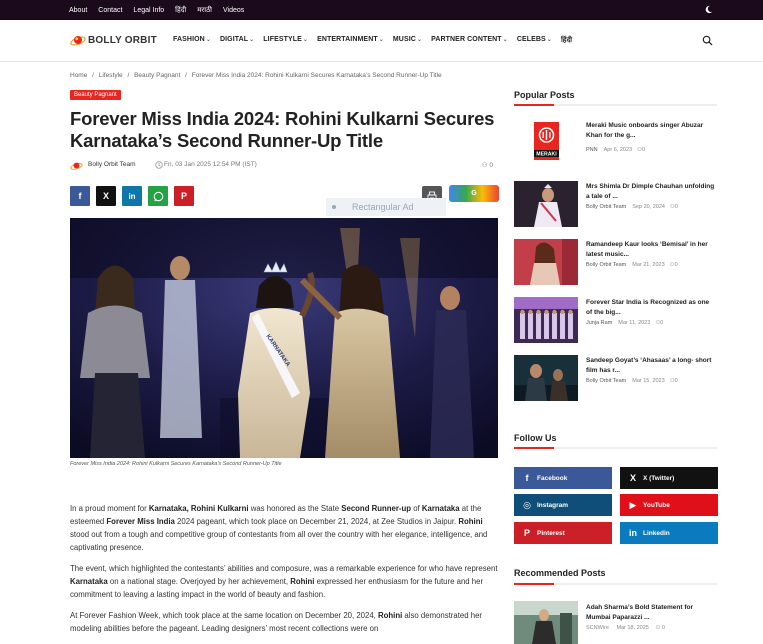 The width and height of the screenshot is (763, 644). What do you see at coordinates (106, 196) in the screenshot?
I see `share-x-button: X` at bounding box center [106, 196].